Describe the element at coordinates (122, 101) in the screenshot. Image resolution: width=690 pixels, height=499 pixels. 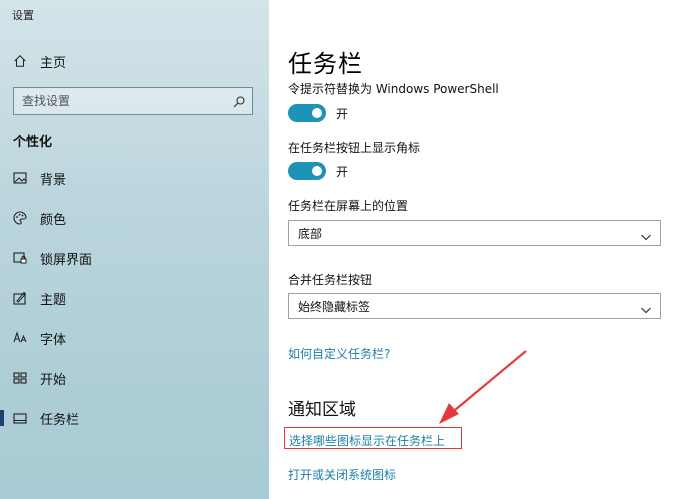
I see `search-input` at that location.